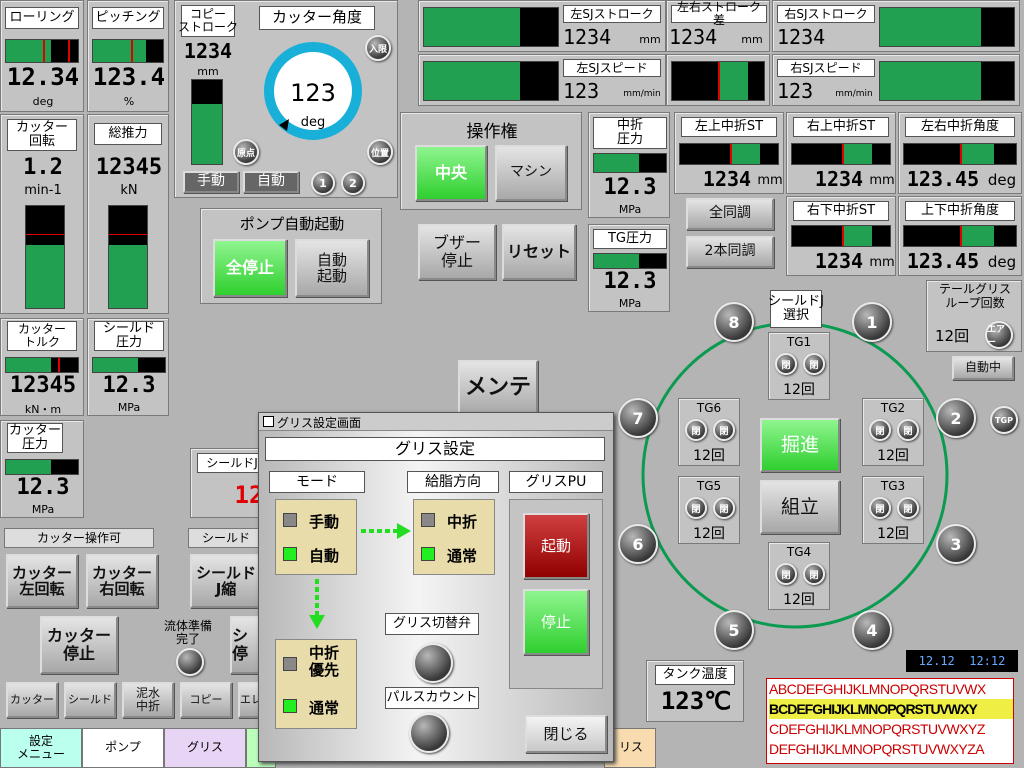 This screenshot has width=1024, height=768. What do you see at coordinates (882, 262) in the screenshot?
I see `lower-right-st-unit: mm` at bounding box center [882, 262].